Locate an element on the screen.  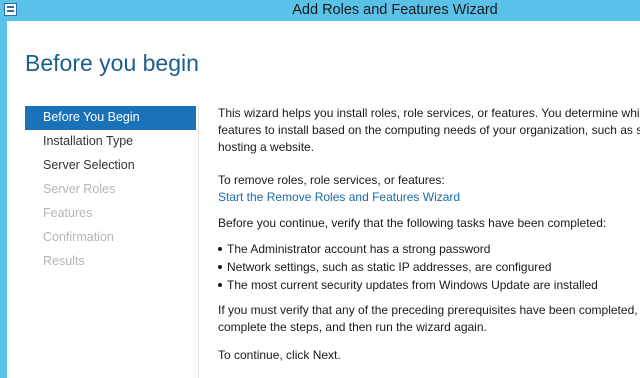
title-bar: Add Roles and Features Wizard is located at coordinates (320, 10).